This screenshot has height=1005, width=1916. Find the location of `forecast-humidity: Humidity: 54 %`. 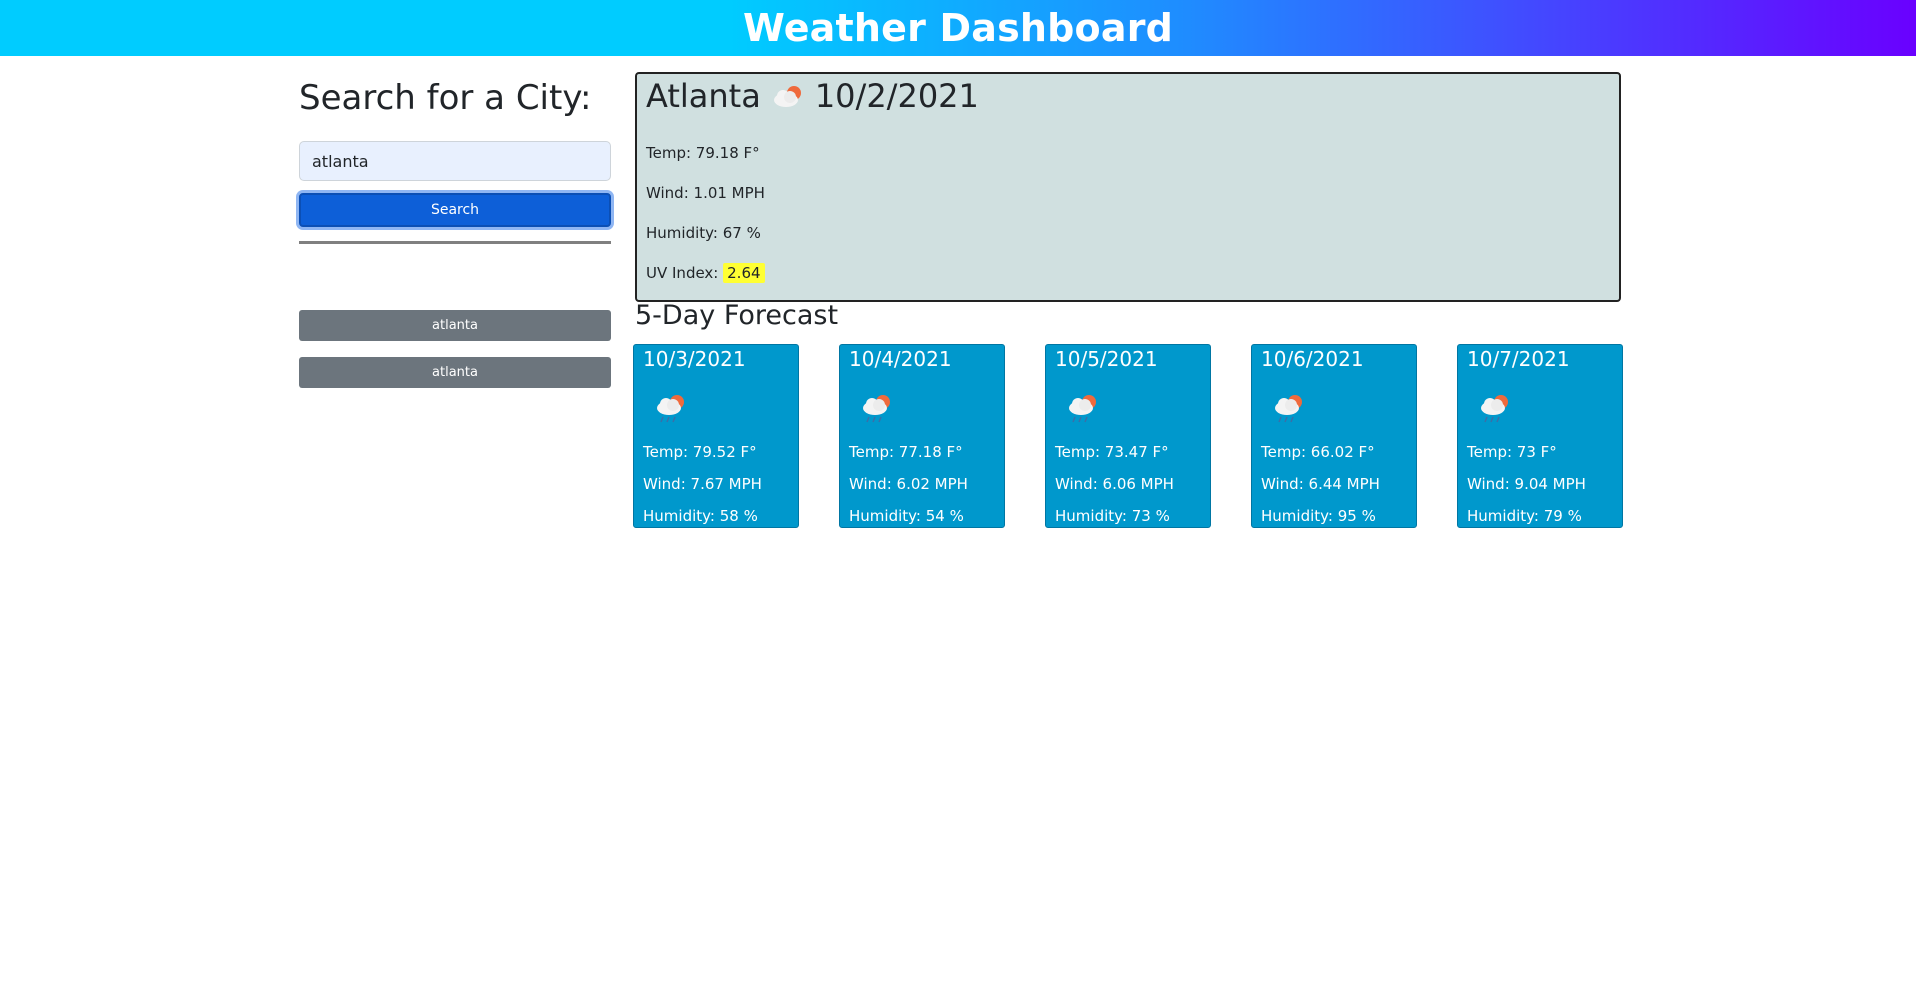

forecast-humidity: Humidity: 54 % is located at coordinates (906, 516).